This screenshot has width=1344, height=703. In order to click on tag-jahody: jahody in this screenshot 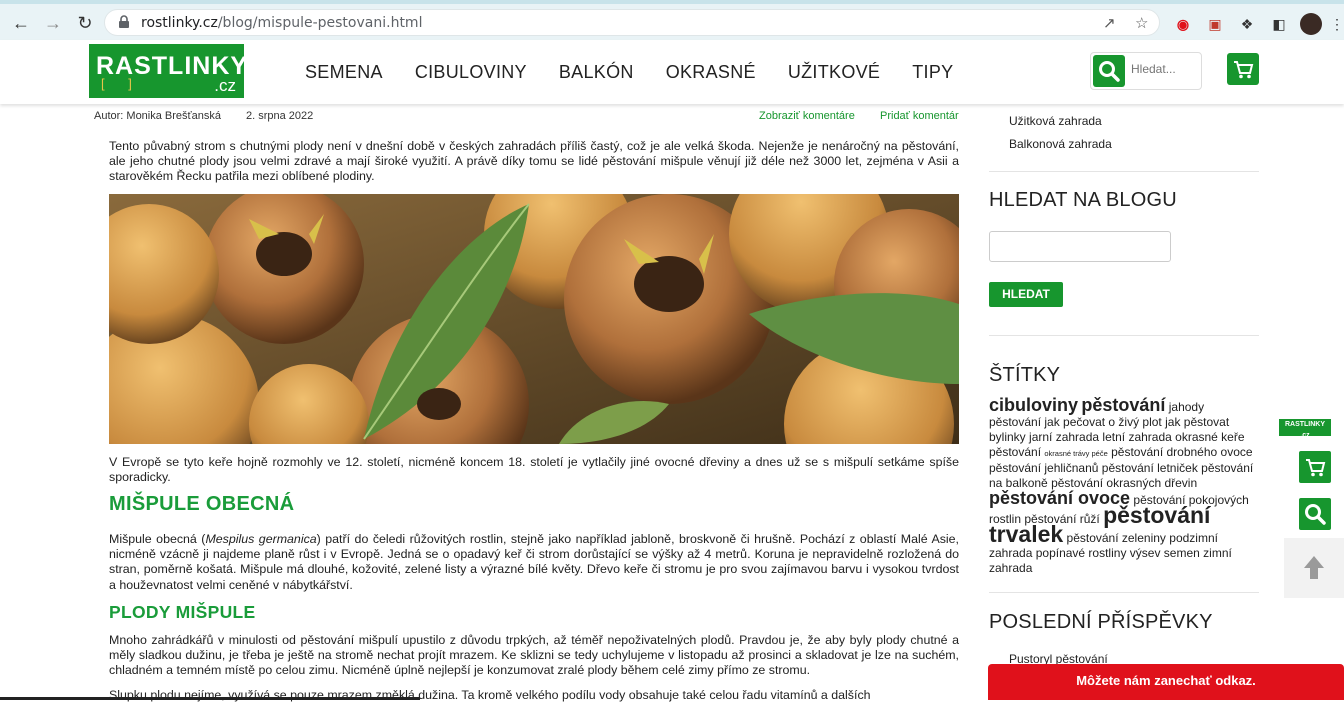, I will do `click(1186, 407)`.